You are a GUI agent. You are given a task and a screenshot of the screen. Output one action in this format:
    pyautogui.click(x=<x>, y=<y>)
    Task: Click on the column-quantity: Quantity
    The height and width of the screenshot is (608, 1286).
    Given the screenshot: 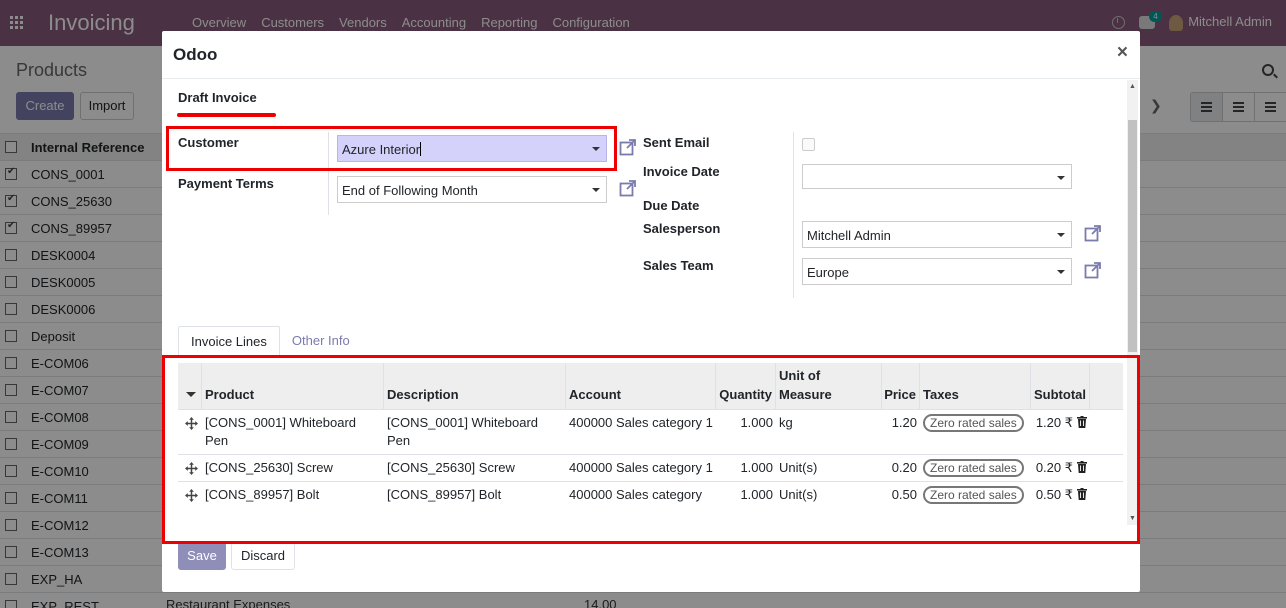 What is the action you would take?
    pyautogui.click(x=746, y=386)
    